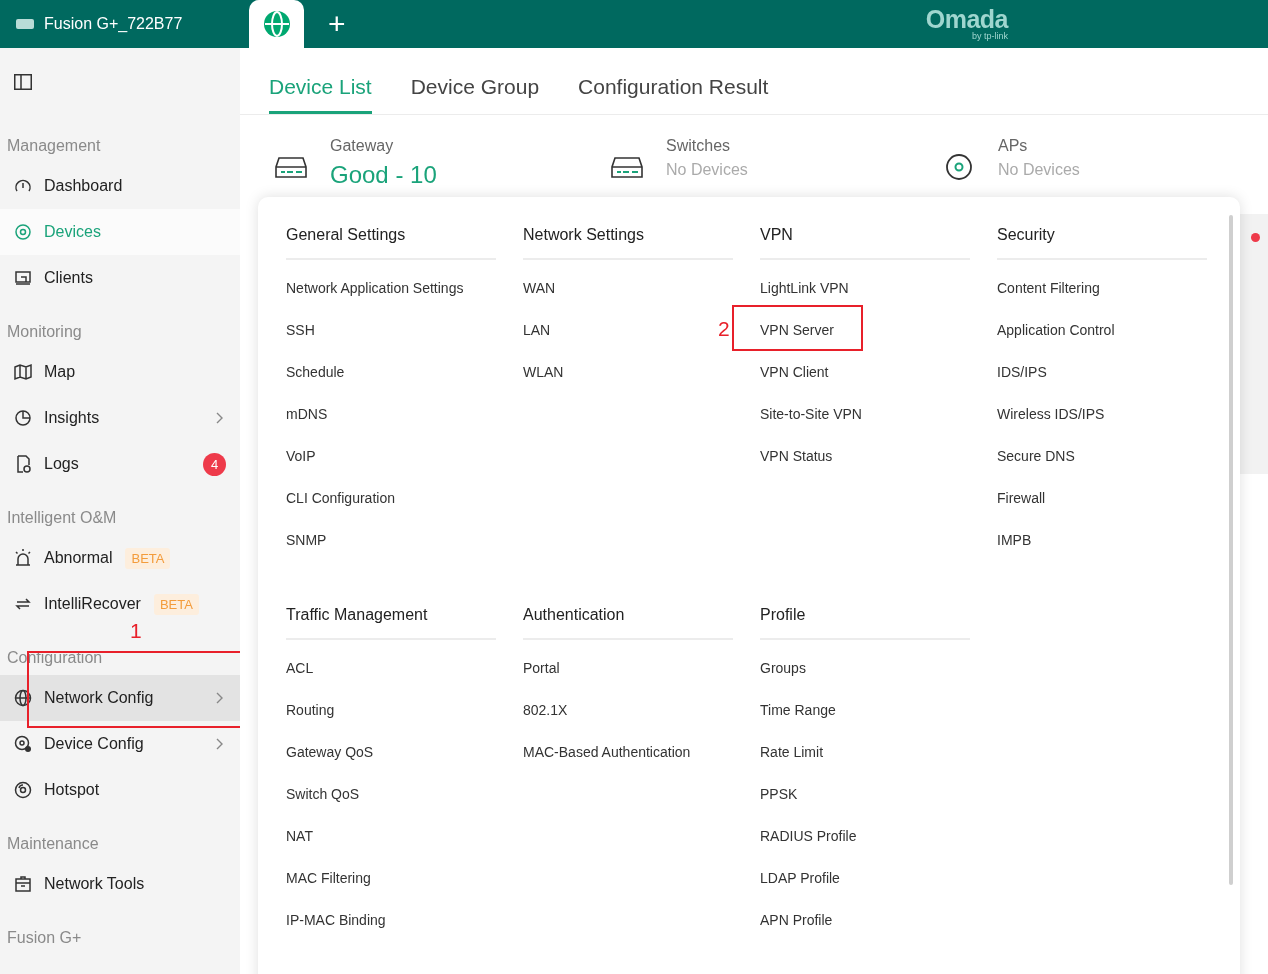  Describe the element at coordinates (1022, 372) in the screenshot. I see `menu-item: IDS/IPS` at that location.